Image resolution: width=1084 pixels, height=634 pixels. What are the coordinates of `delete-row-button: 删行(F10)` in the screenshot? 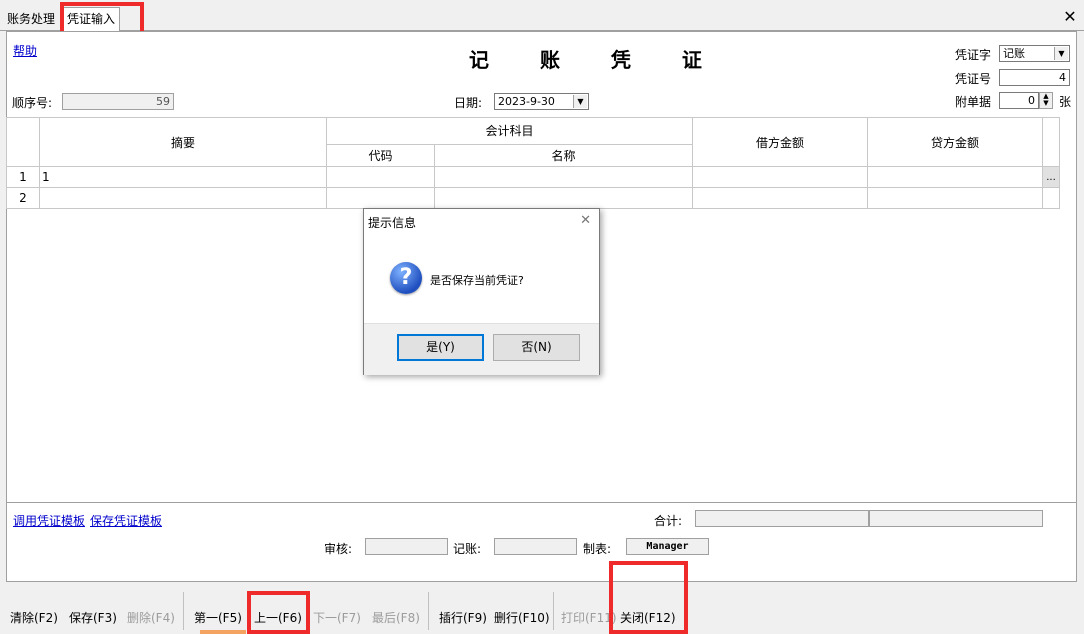 It's located at (522, 617).